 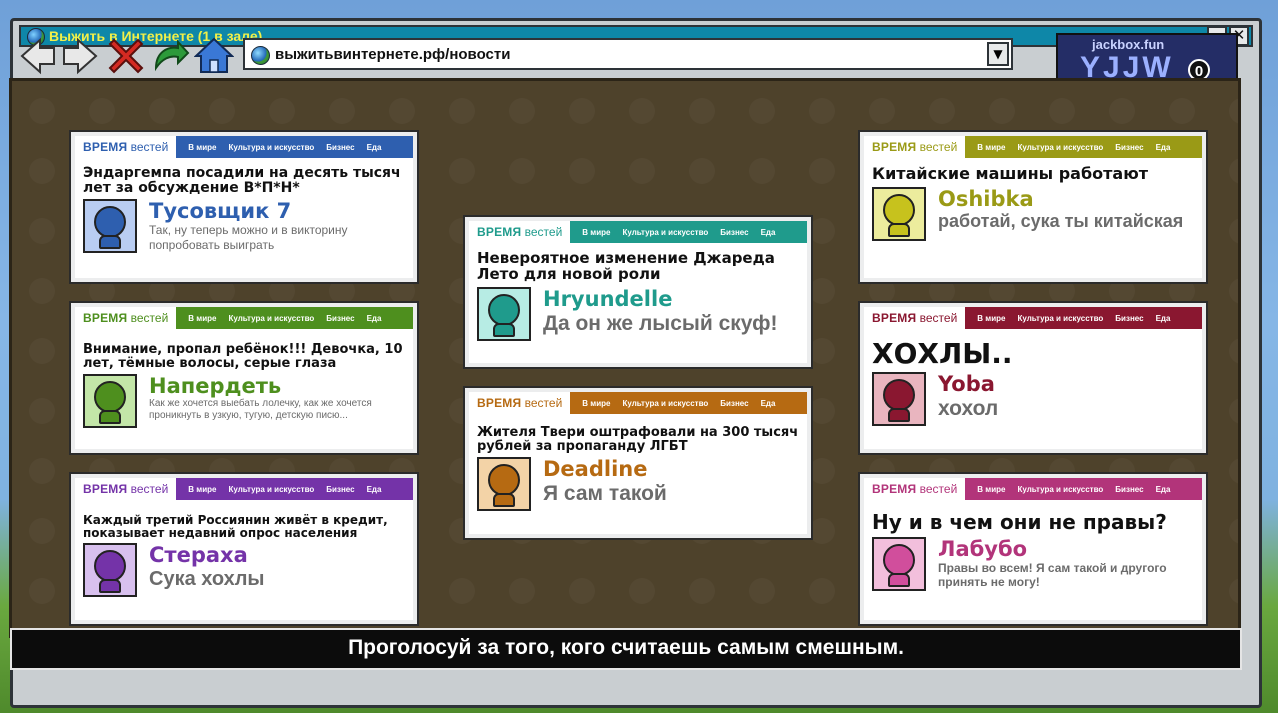 I want to click on answer-text: хохол, so click(x=968, y=409).